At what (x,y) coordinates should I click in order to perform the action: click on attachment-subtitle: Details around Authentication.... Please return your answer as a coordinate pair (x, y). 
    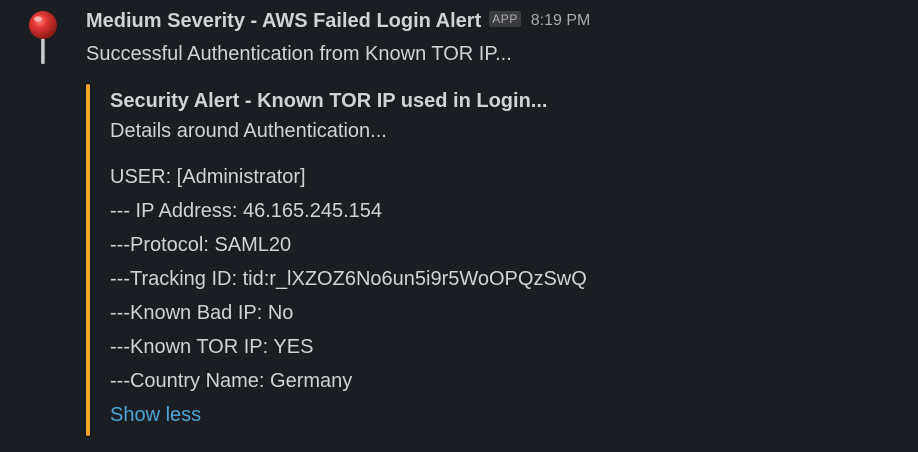
    Looking at the image, I should click on (248, 131).